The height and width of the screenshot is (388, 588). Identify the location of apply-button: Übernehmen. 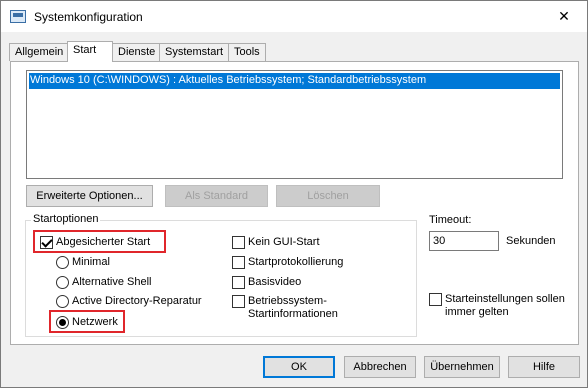
(462, 367).